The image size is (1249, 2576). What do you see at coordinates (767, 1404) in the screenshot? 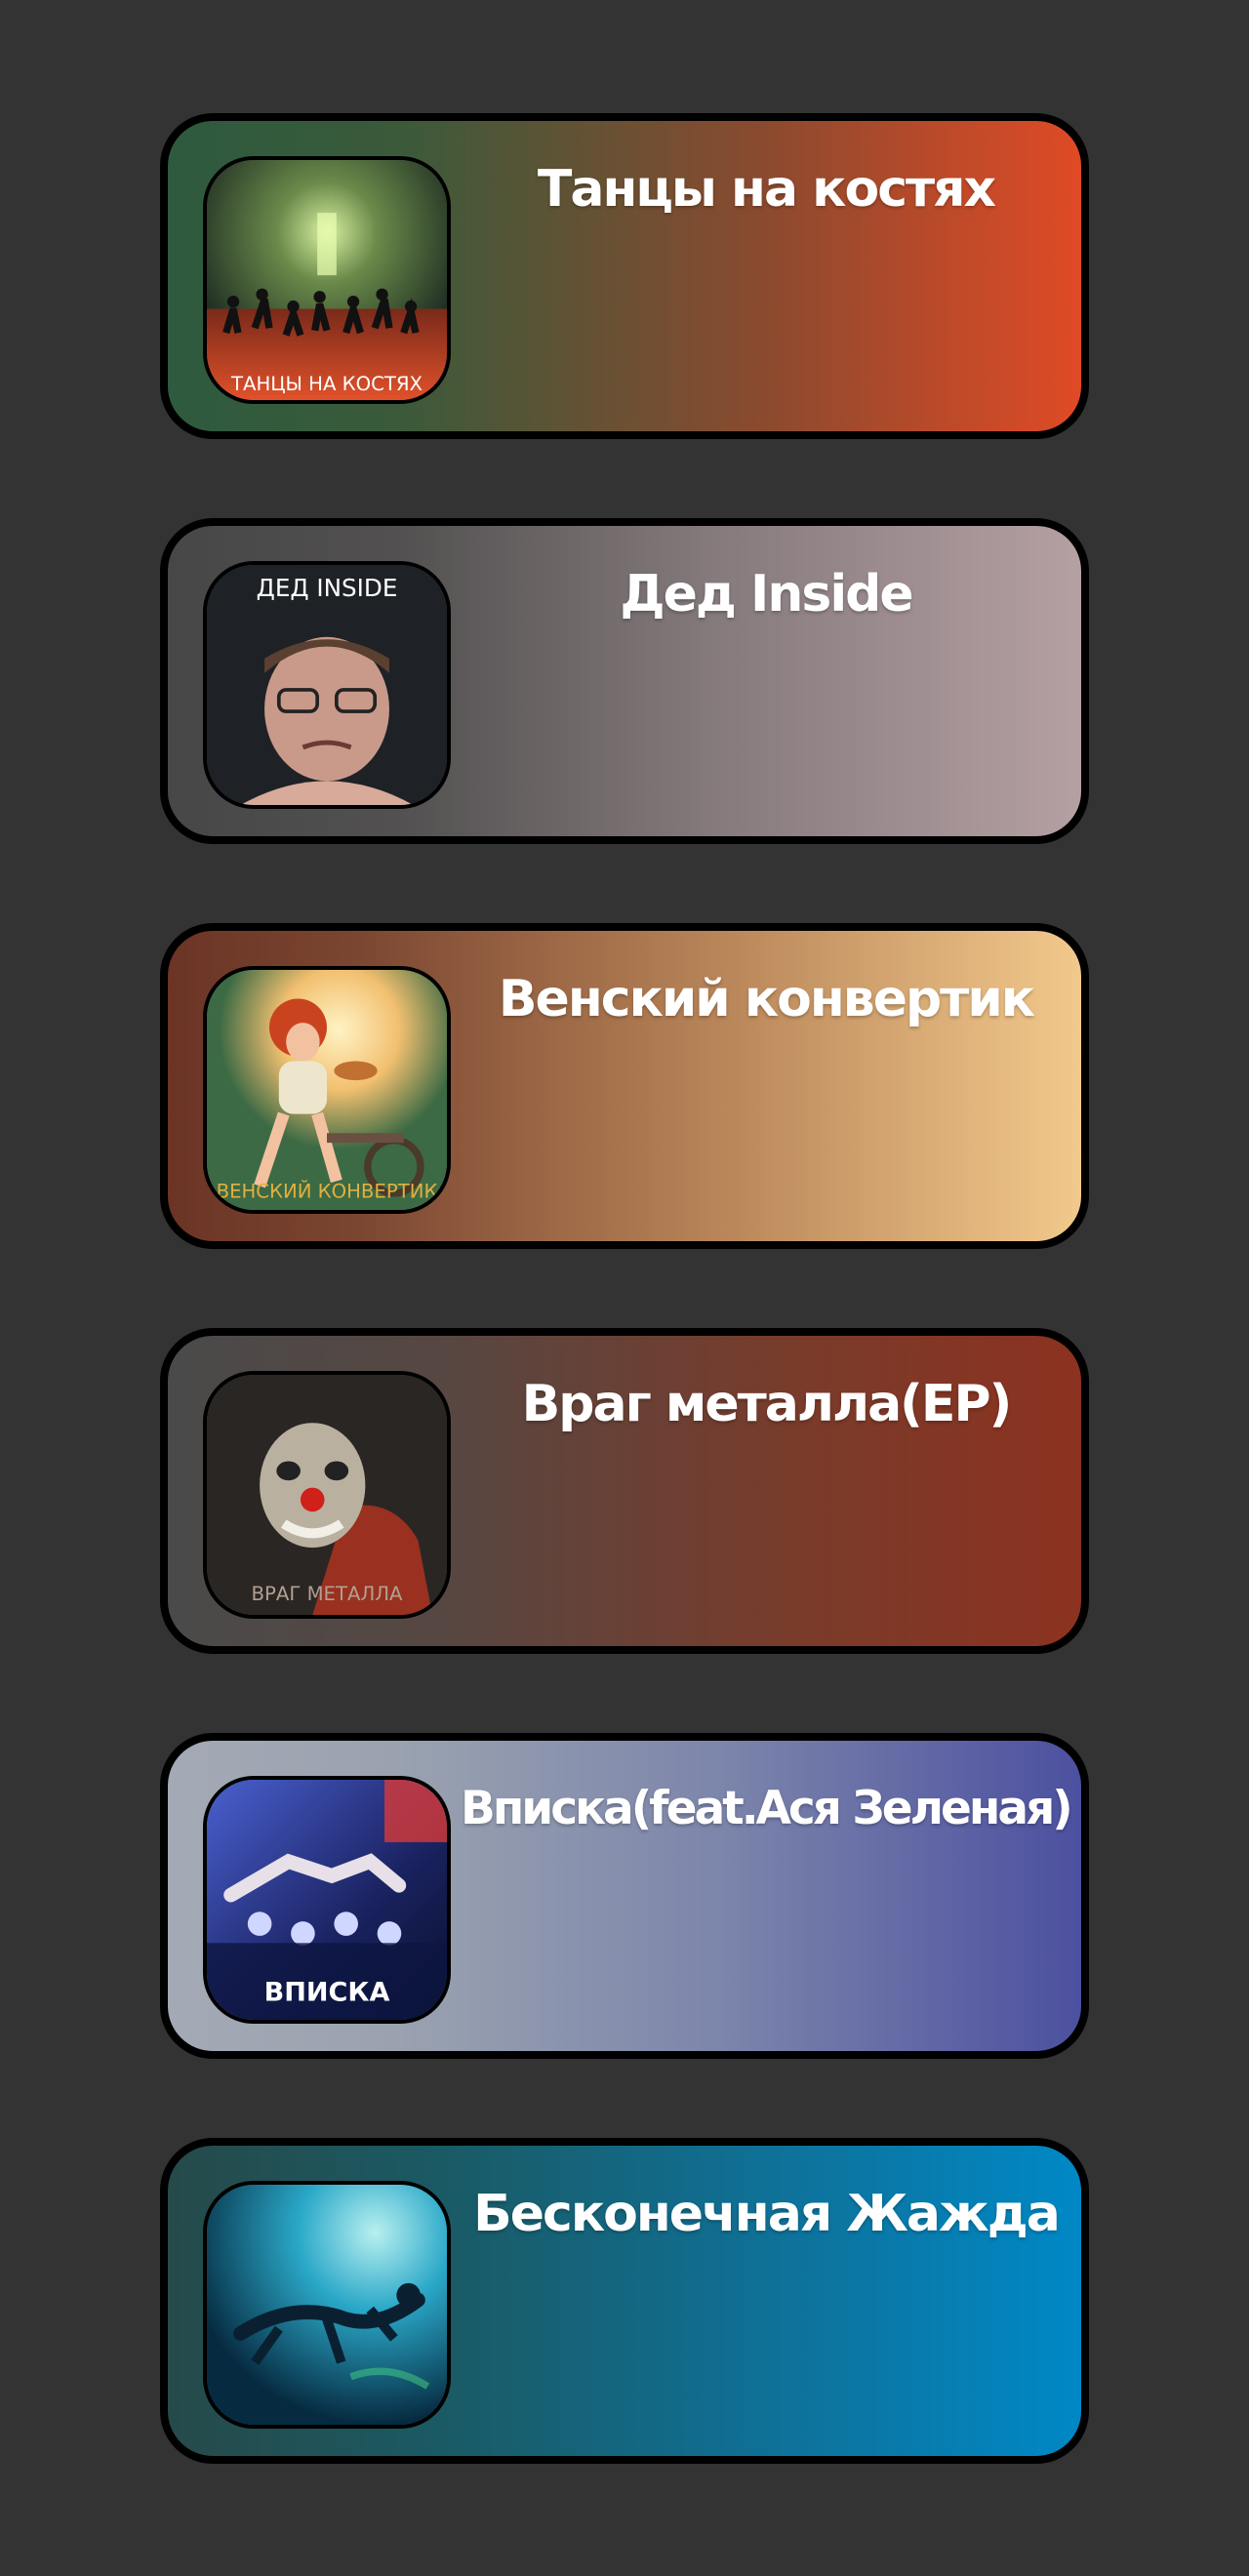
I see `album-title: Враг металла(EP)` at bounding box center [767, 1404].